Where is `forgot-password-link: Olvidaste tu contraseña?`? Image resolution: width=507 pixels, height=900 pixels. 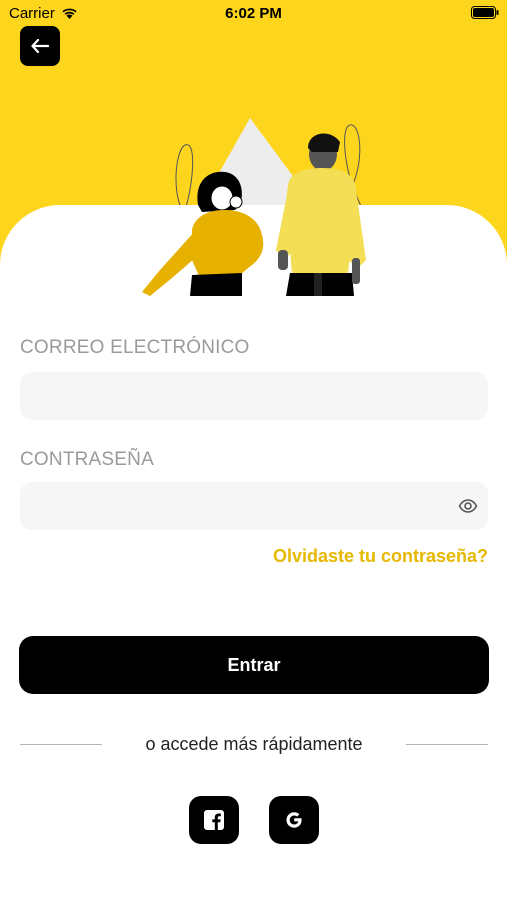 forgot-password-link: Olvidaste tu contraseña? is located at coordinates (380, 556).